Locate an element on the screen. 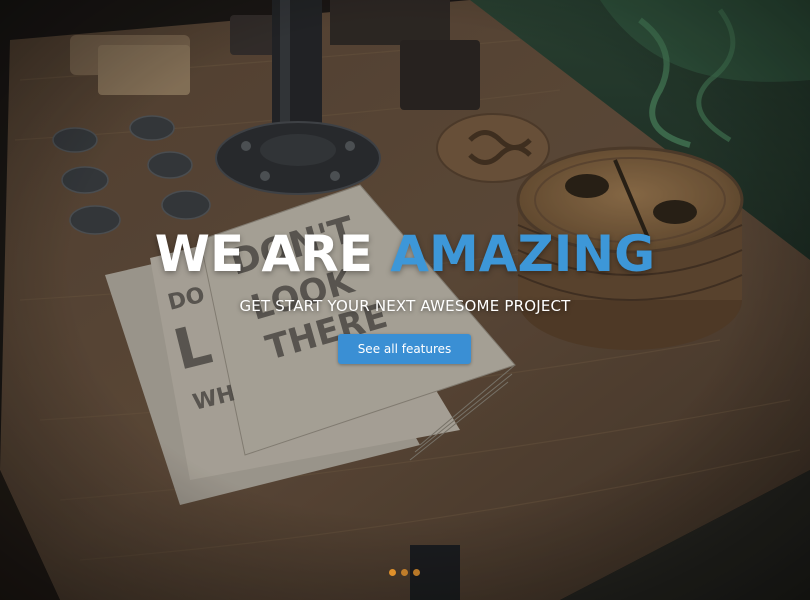 The height and width of the screenshot is (600, 810). hero-subheadline: GET START YOUR NEXT AWESOME PROJECT is located at coordinates (405, 306).